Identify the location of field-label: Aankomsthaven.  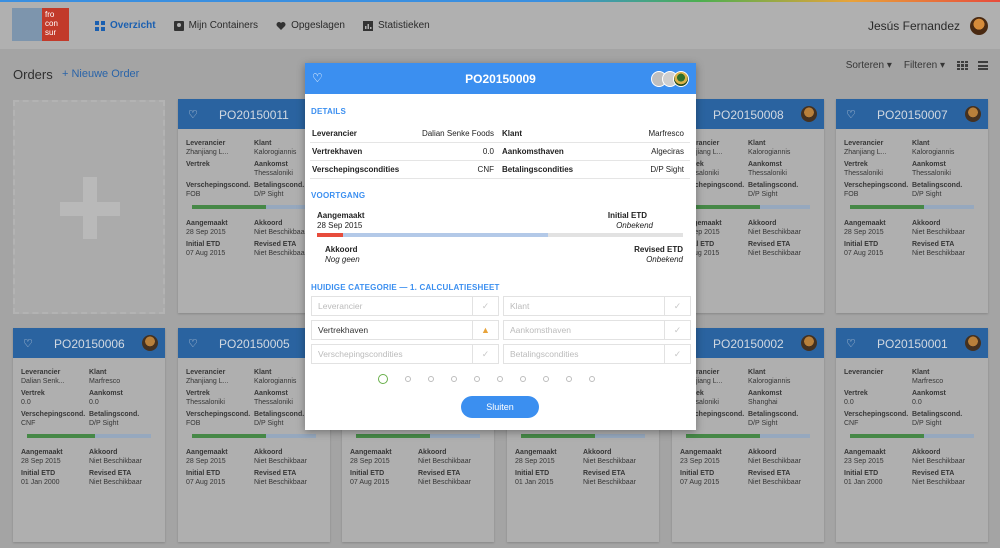
(540, 330).